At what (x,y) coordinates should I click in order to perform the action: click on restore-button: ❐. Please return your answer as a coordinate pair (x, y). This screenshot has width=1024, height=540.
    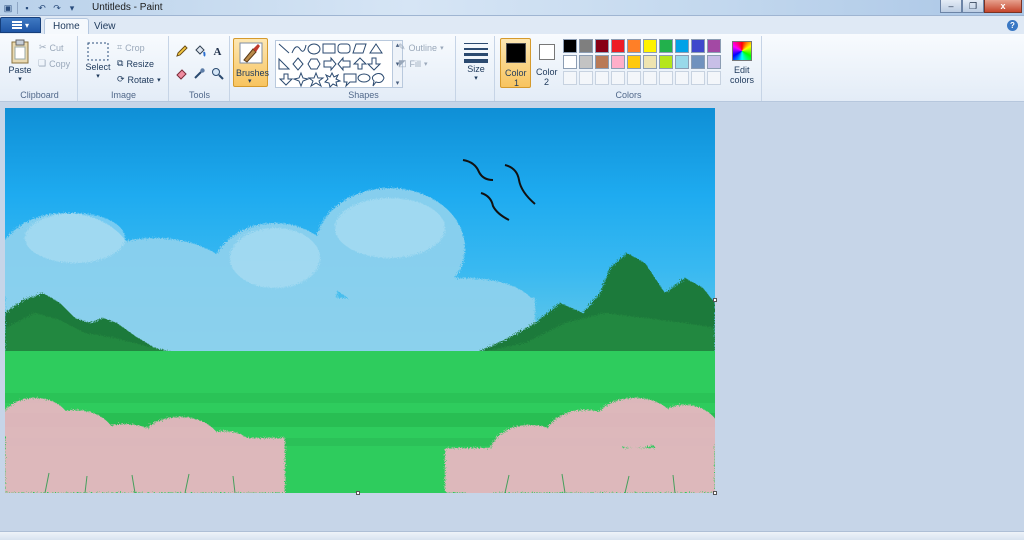
    Looking at the image, I should click on (973, 6).